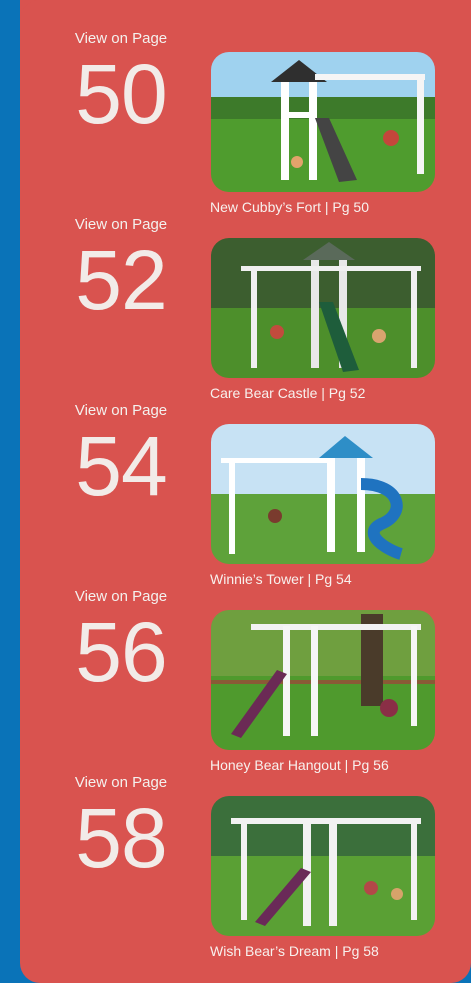 The width and height of the screenshot is (471, 983). I want to click on playset-caption: Wish Bear’s Dream | Pg 58, so click(340, 951).